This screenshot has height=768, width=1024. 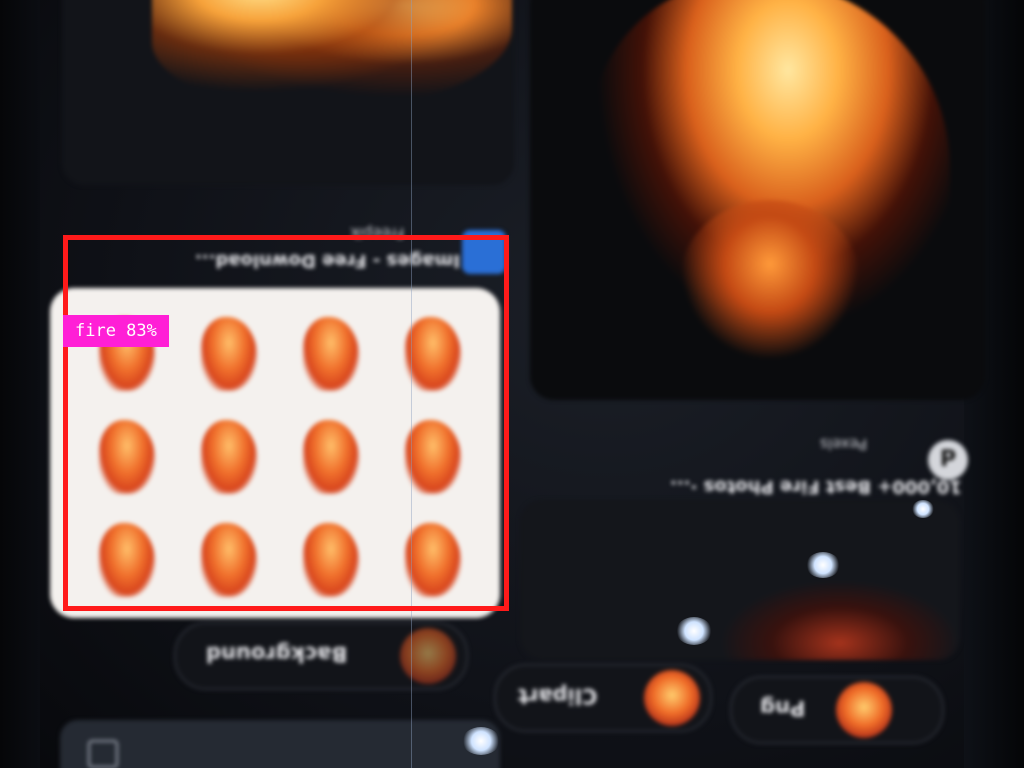 I want to click on image-result-top-left, so click(x=288, y=92).